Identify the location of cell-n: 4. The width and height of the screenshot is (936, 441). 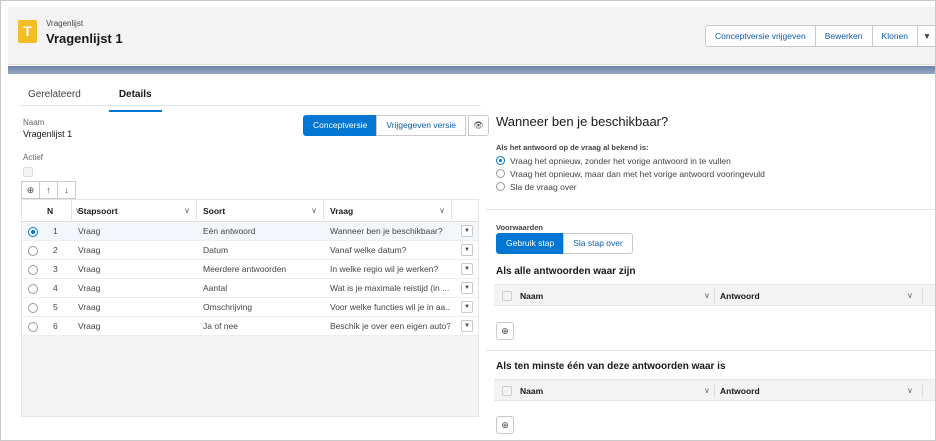
(55, 288).